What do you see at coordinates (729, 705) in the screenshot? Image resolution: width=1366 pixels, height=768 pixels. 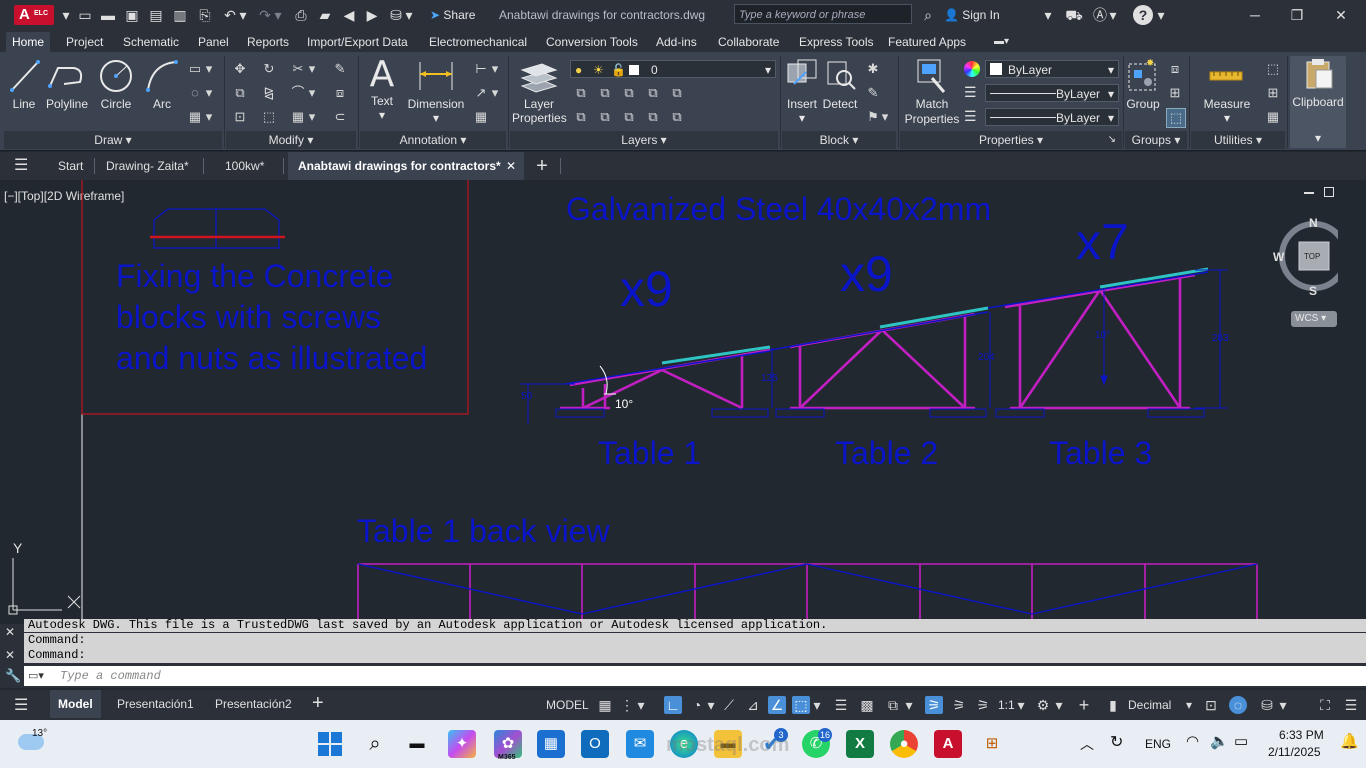 I see `isodraft-icon: ⟋` at bounding box center [729, 705].